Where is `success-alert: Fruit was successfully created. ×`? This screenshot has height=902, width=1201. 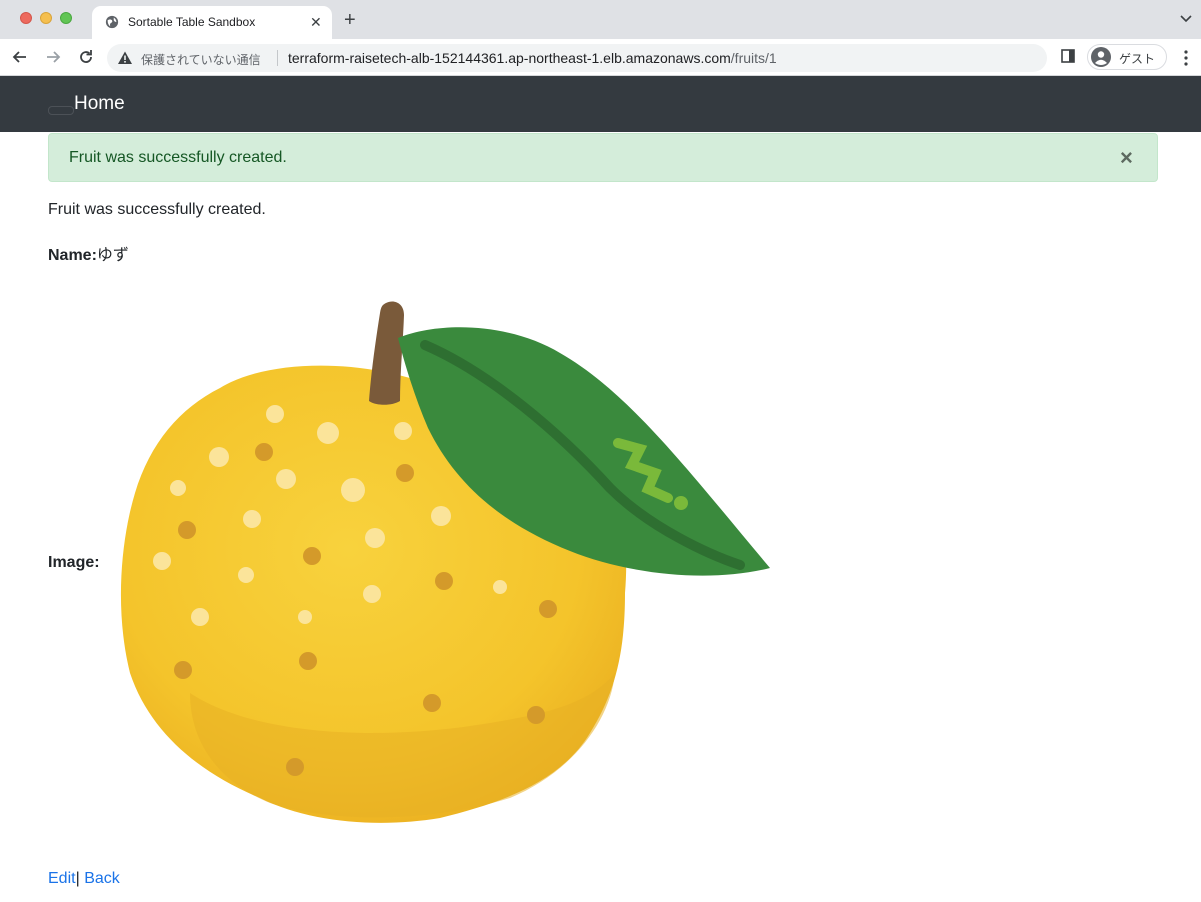
success-alert: Fruit was successfully created. × is located at coordinates (603, 157).